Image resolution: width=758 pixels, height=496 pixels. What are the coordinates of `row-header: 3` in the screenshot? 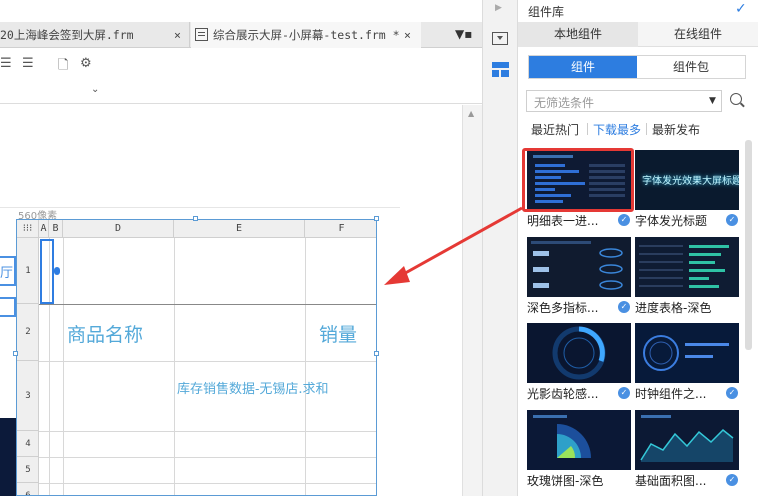 It's located at (28, 396).